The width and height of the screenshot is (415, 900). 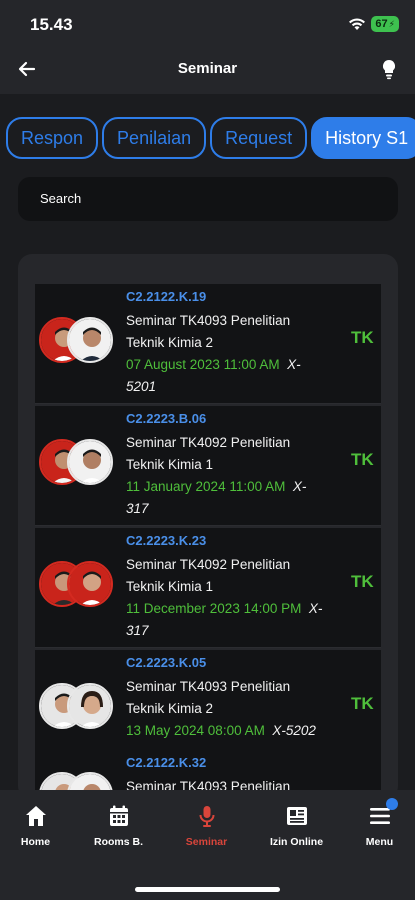 I want to click on seminar-date: 07 August 2023 11:00 AM, so click(x=203, y=364).